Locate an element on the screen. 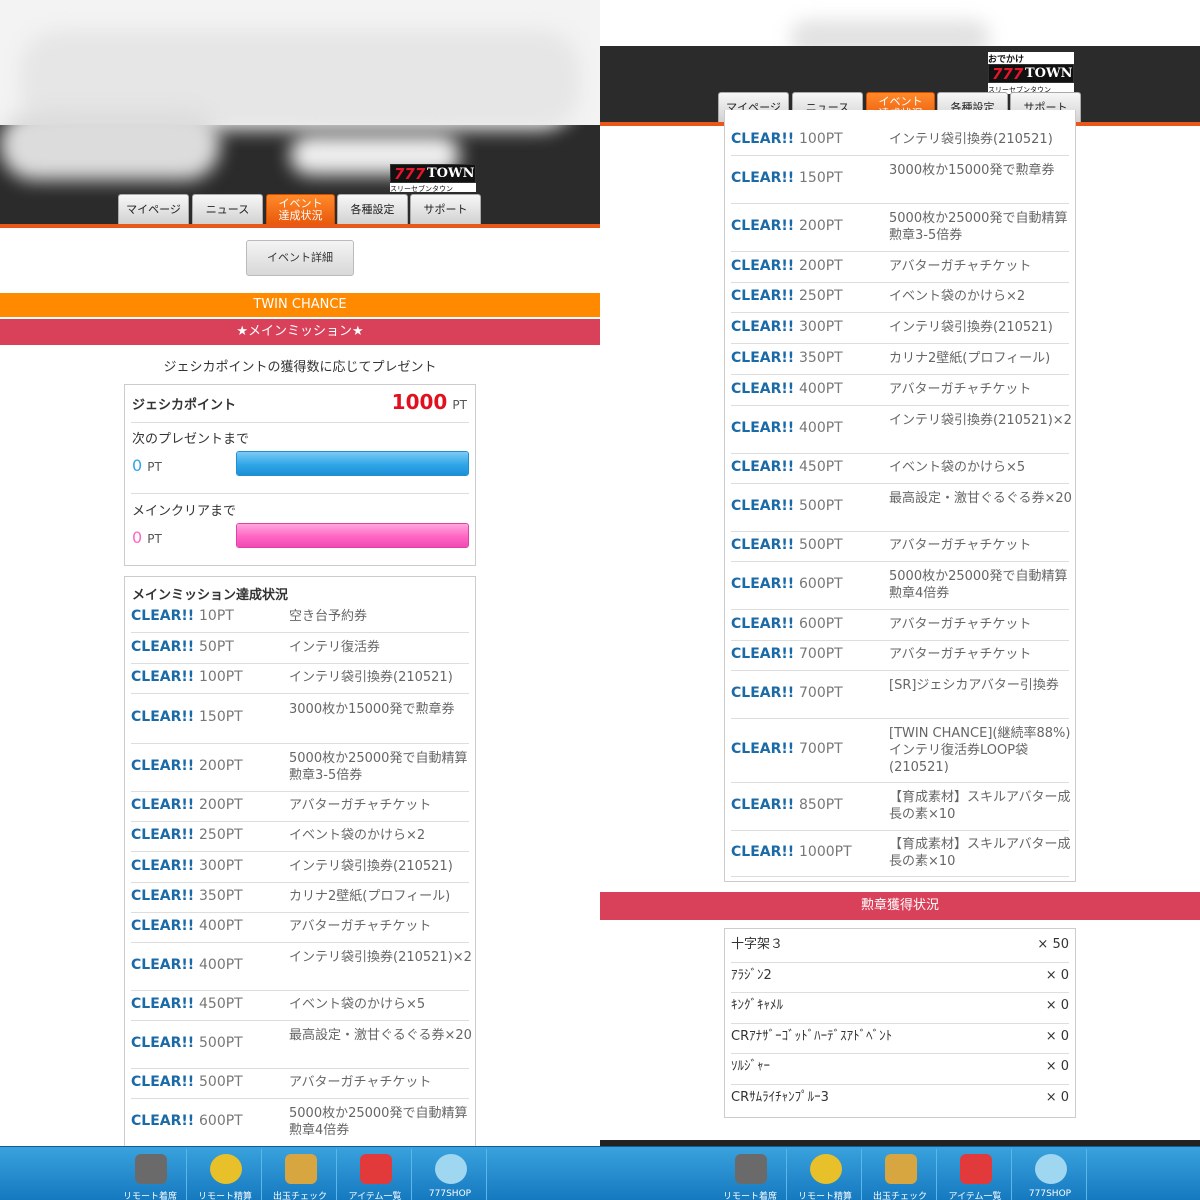 The image size is (1200, 1200). points-unit: PT is located at coordinates (459, 405).